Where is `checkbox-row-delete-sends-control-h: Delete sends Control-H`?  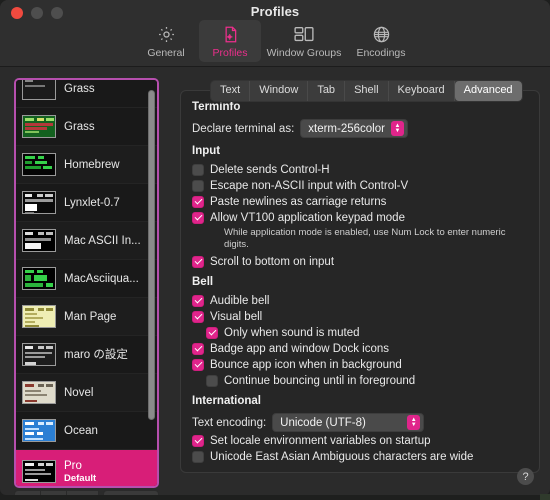
checkbox-row-delete-sends-control-h: Delete sends Control-H is located at coordinates (361, 170).